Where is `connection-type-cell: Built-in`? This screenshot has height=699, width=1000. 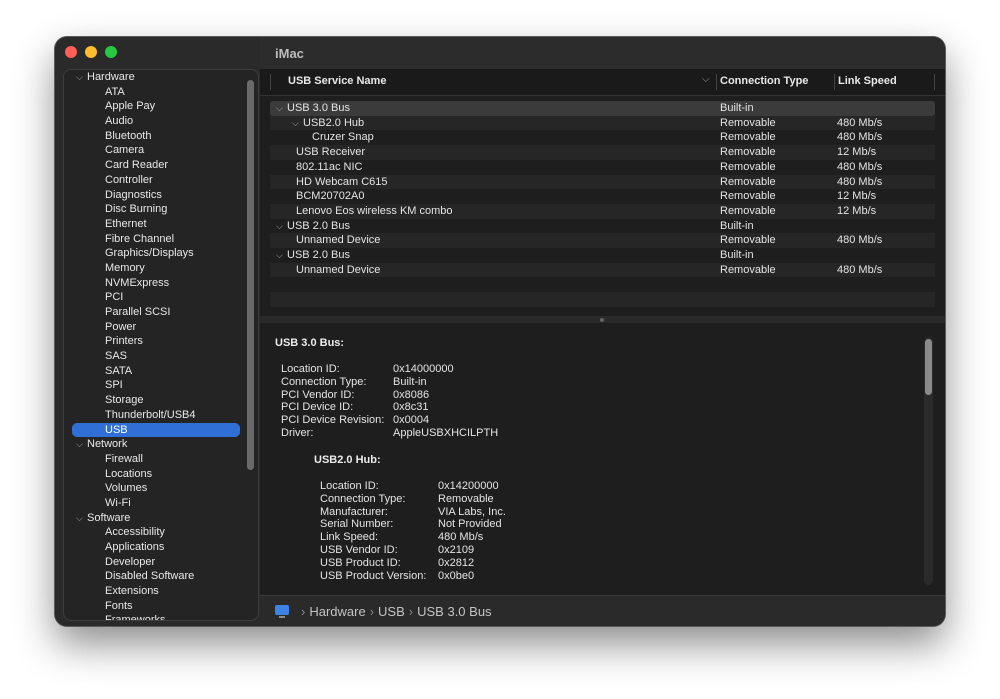 connection-type-cell: Built-in is located at coordinates (737, 225).